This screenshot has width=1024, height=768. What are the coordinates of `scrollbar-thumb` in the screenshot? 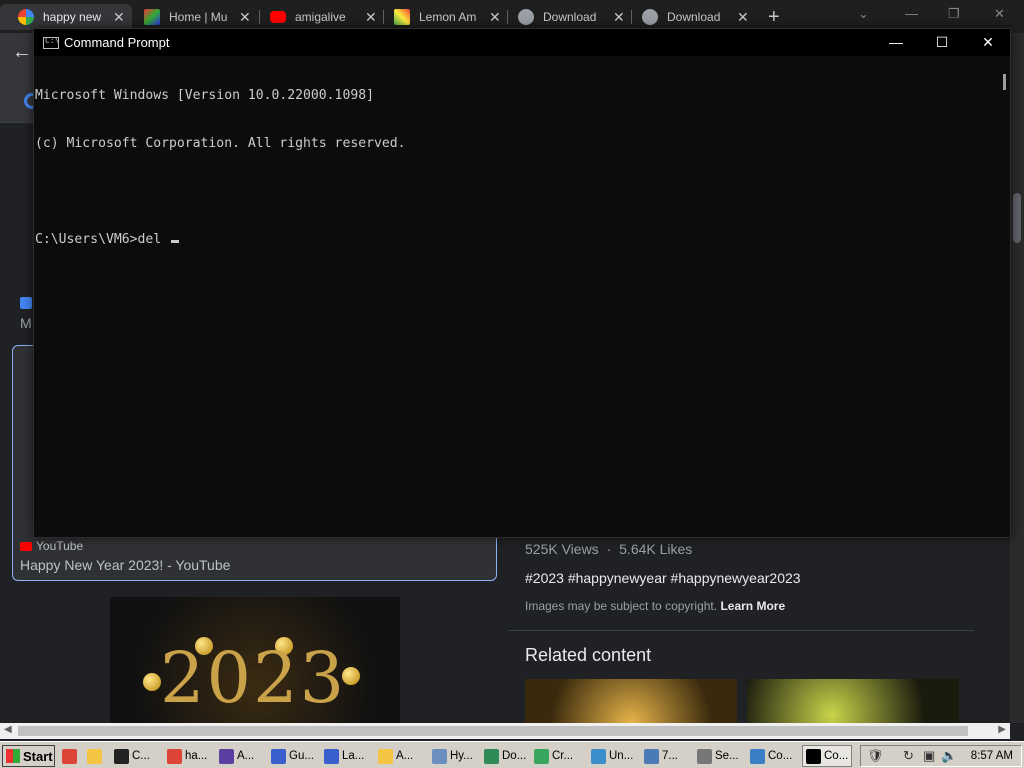 It's located at (1017, 218).